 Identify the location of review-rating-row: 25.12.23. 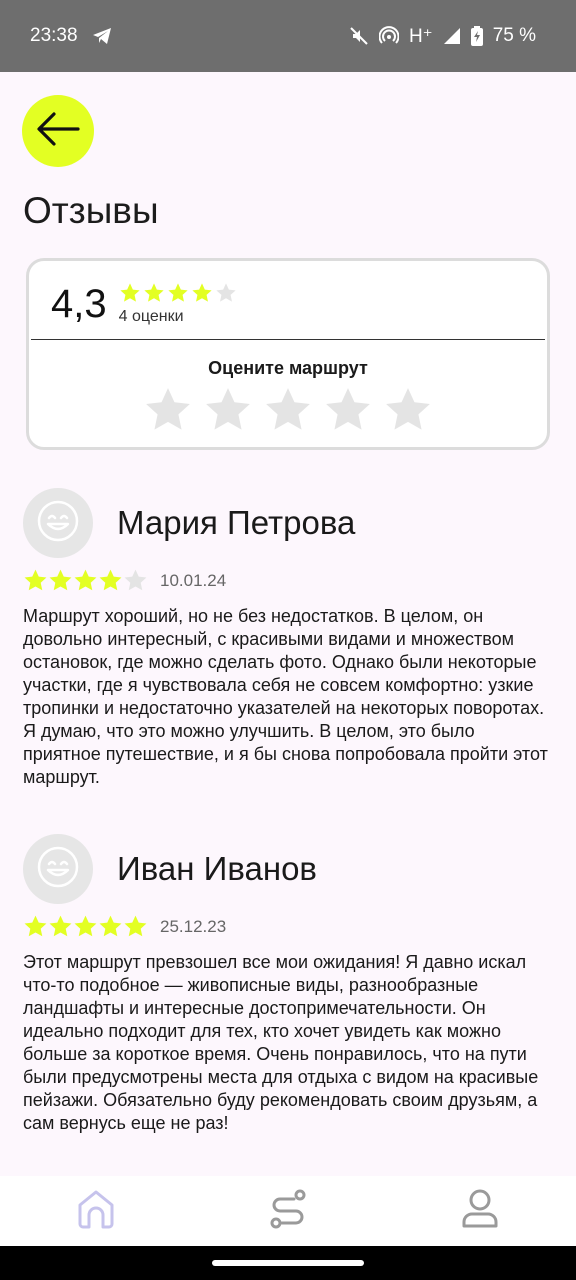
(288, 926).